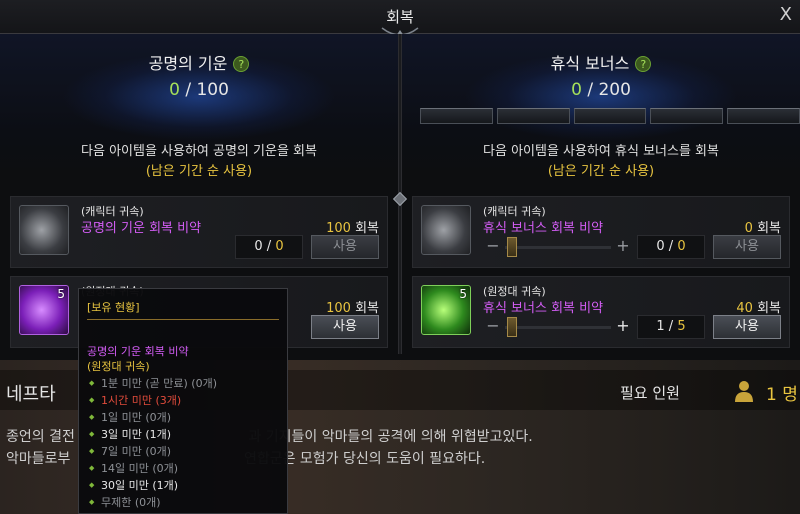 Image resolution: width=800 pixels, height=514 pixels. What do you see at coordinates (601, 151) in the screenshot?
I see `rest-bonus-desc: 다음 아이템을 사용하여 휴식 보너스를 회복` at bounding box center [601, 151].